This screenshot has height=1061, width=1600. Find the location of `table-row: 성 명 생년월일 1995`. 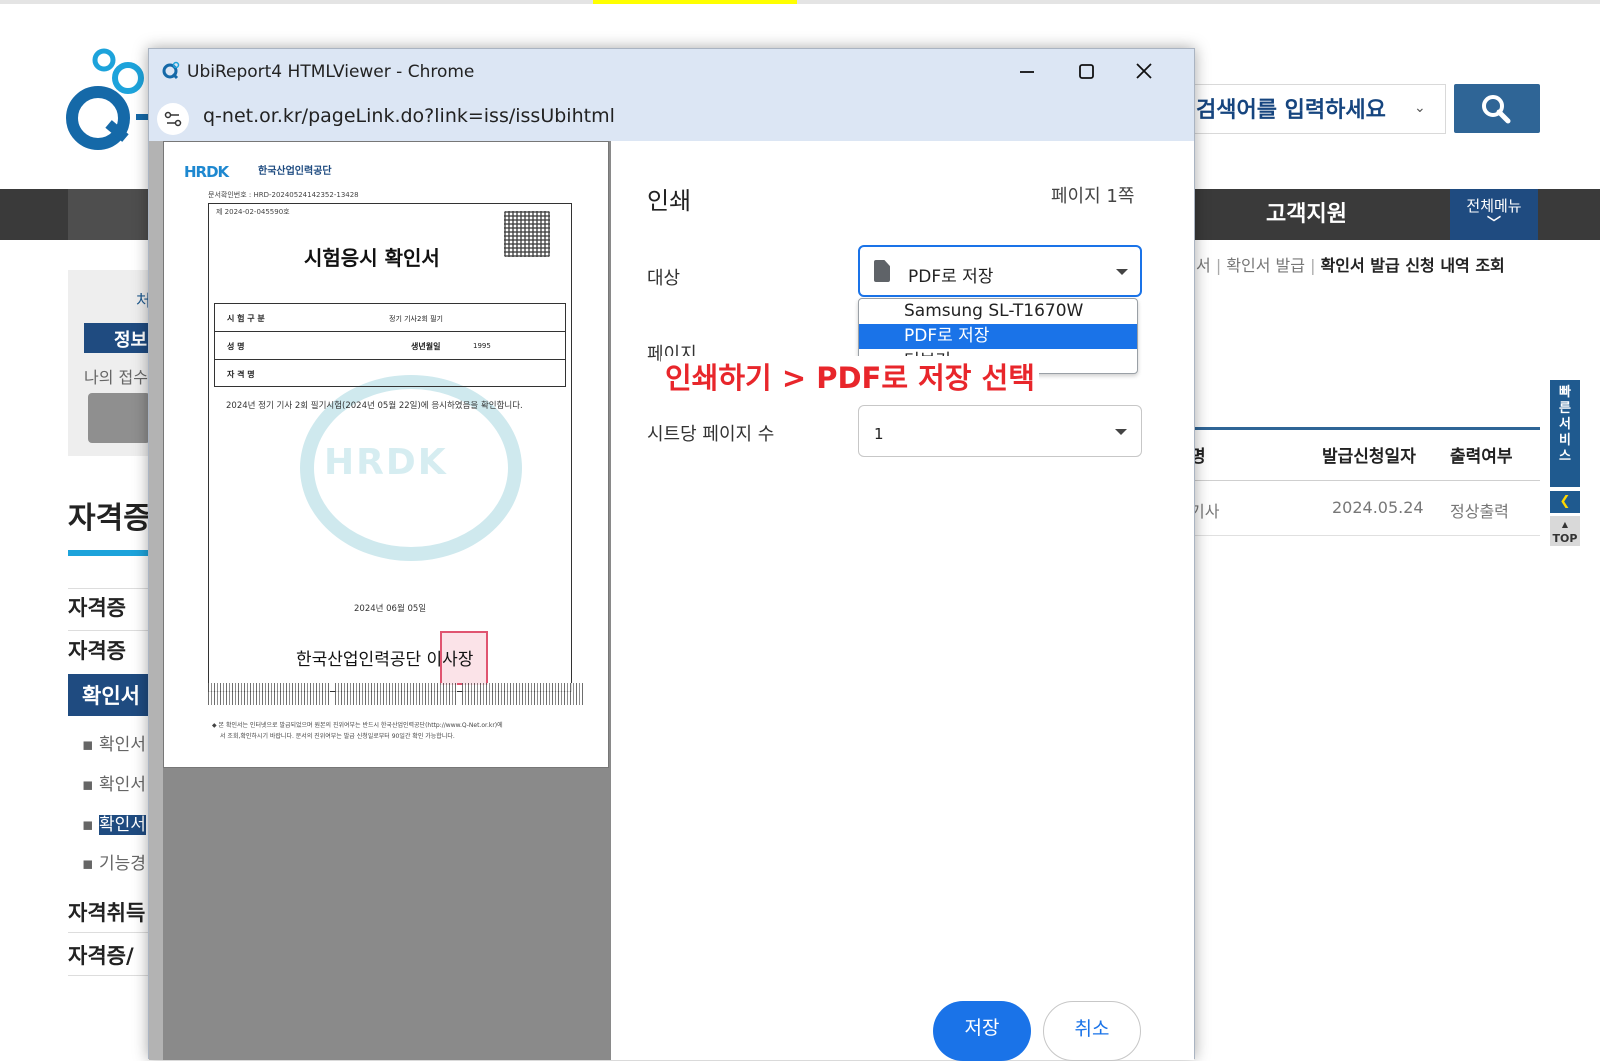

table-row: 성 명 생년월일 1995 is located at coordinates (390, 346).